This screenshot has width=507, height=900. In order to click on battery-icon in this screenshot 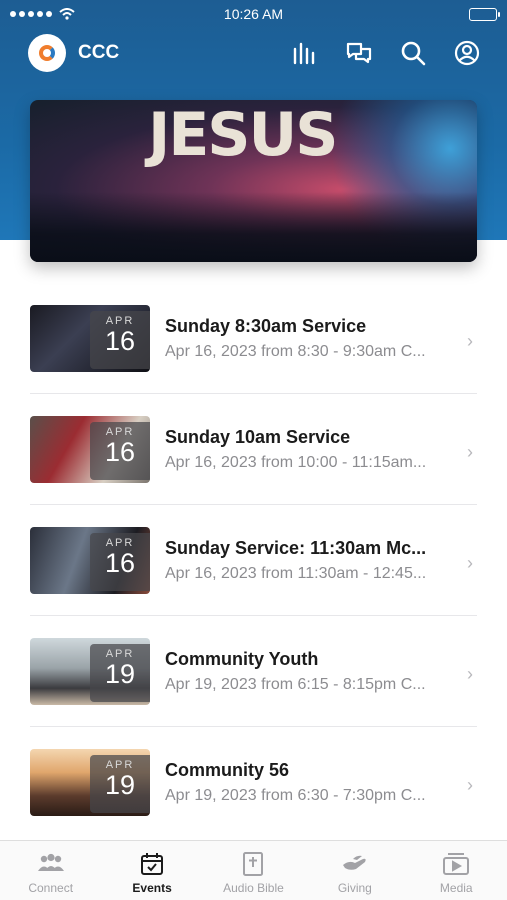, I will do `click(484, 14)`.